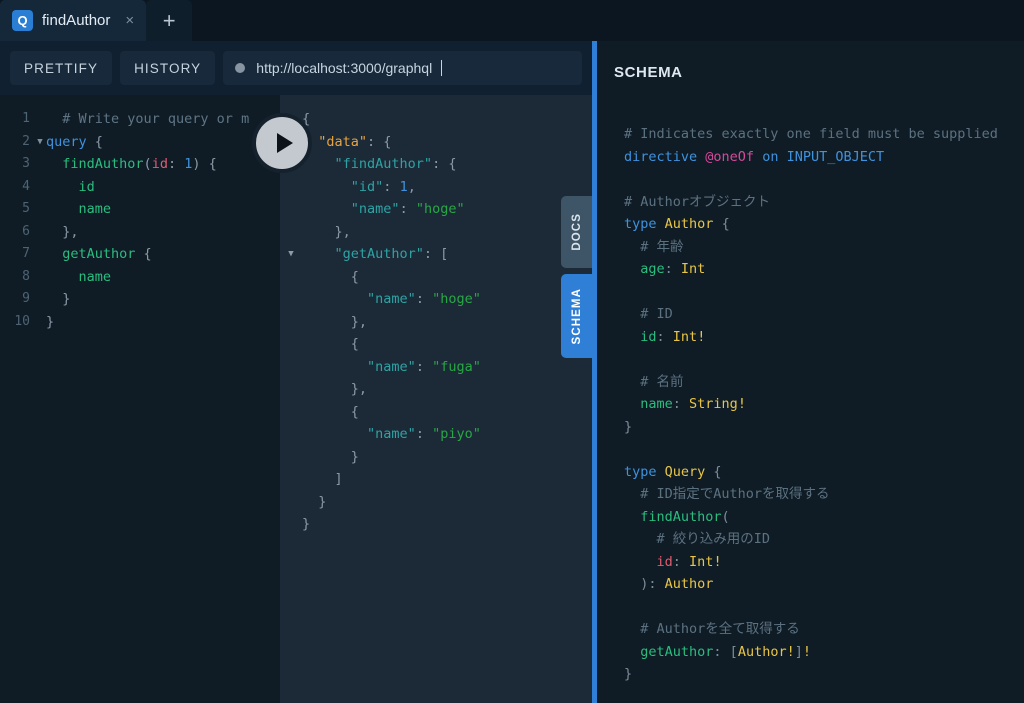 The height and width of the screenshot is (703, 1024). Describe the element at coordinates (440, 209) in the screenshot. I see `code-token: "hoge"` at that location.